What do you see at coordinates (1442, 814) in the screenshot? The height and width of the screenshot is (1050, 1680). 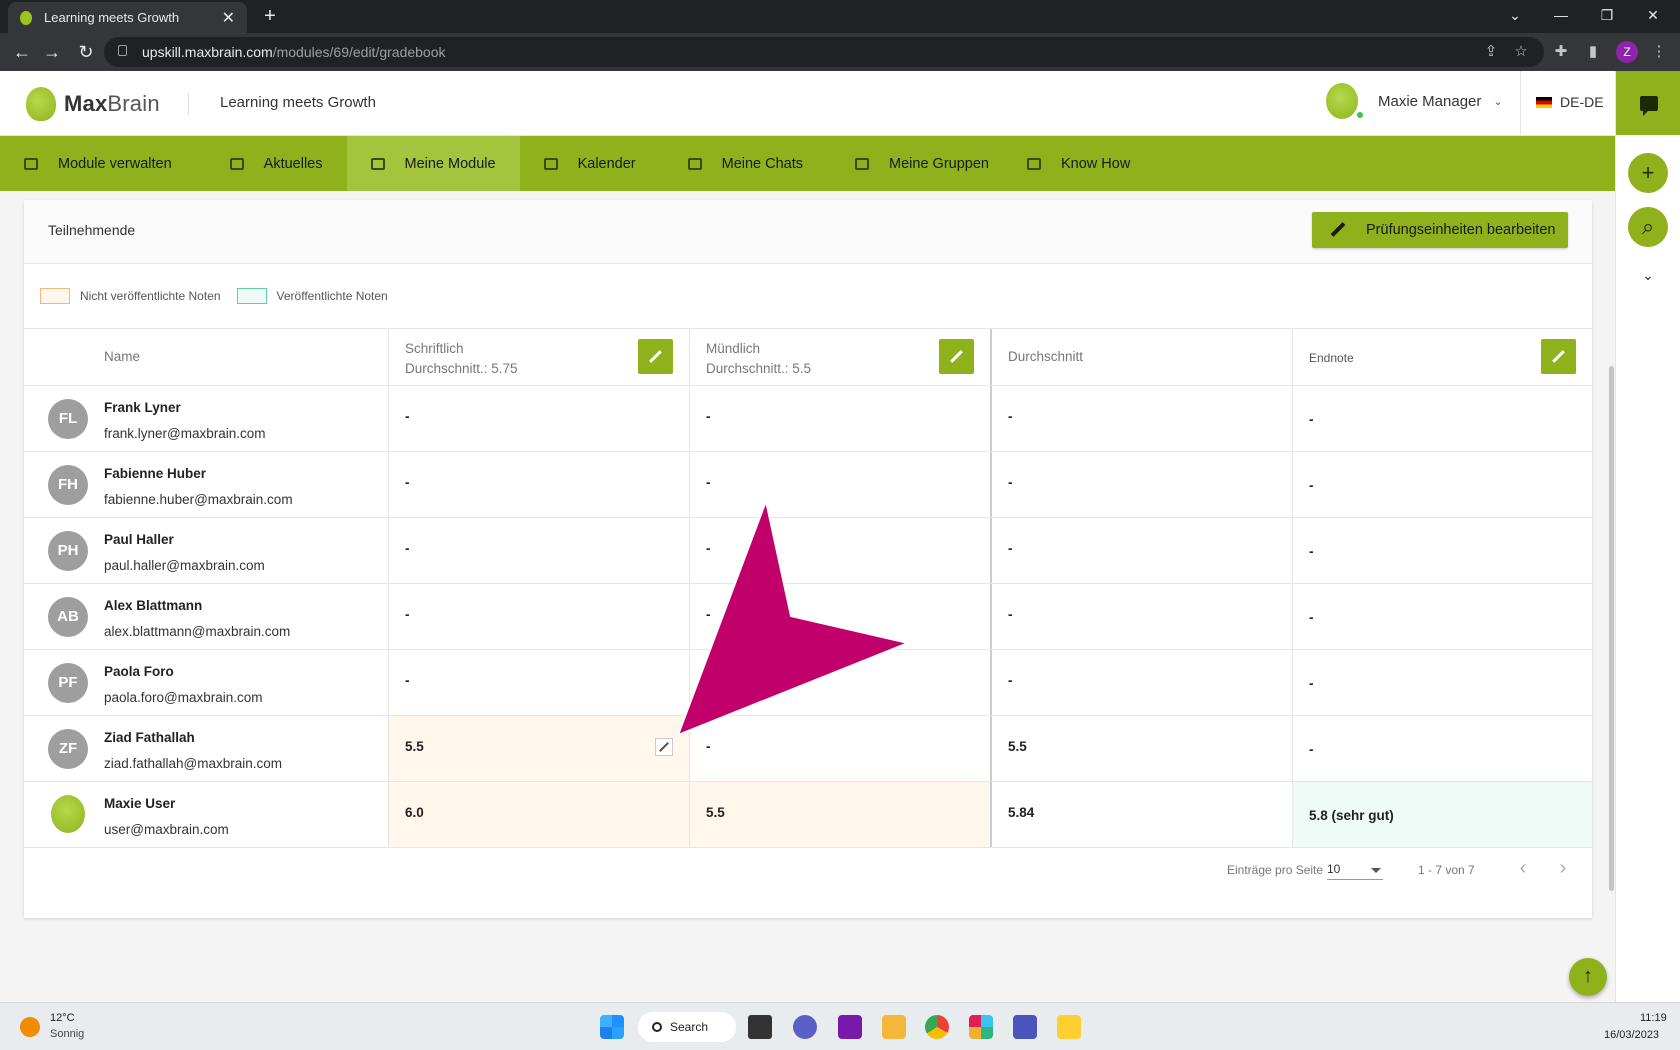 I see `final-grade-cell: 5.8 (sehr gut)` at bounding box center [1442, 814].